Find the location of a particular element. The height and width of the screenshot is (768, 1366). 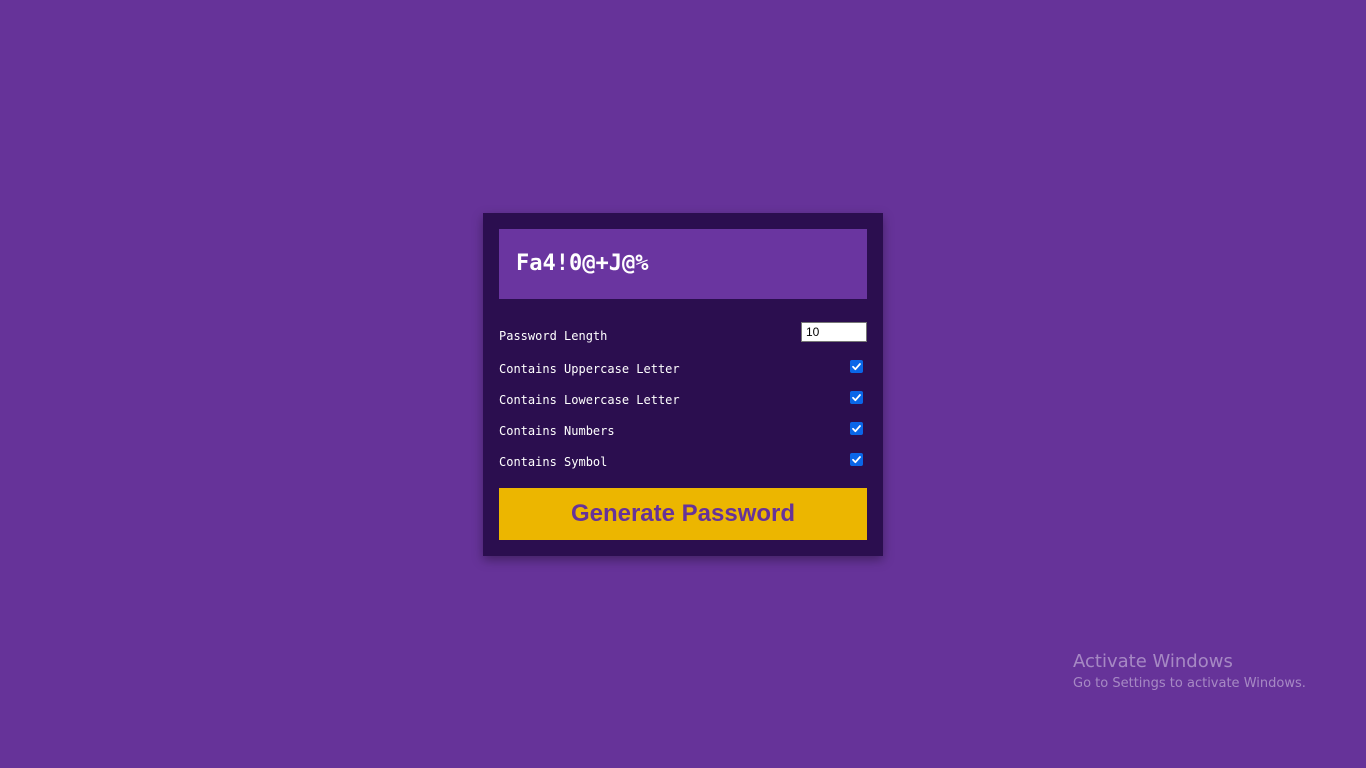

numbers-label: Contains Numbers is located at coordinates (557, 431).